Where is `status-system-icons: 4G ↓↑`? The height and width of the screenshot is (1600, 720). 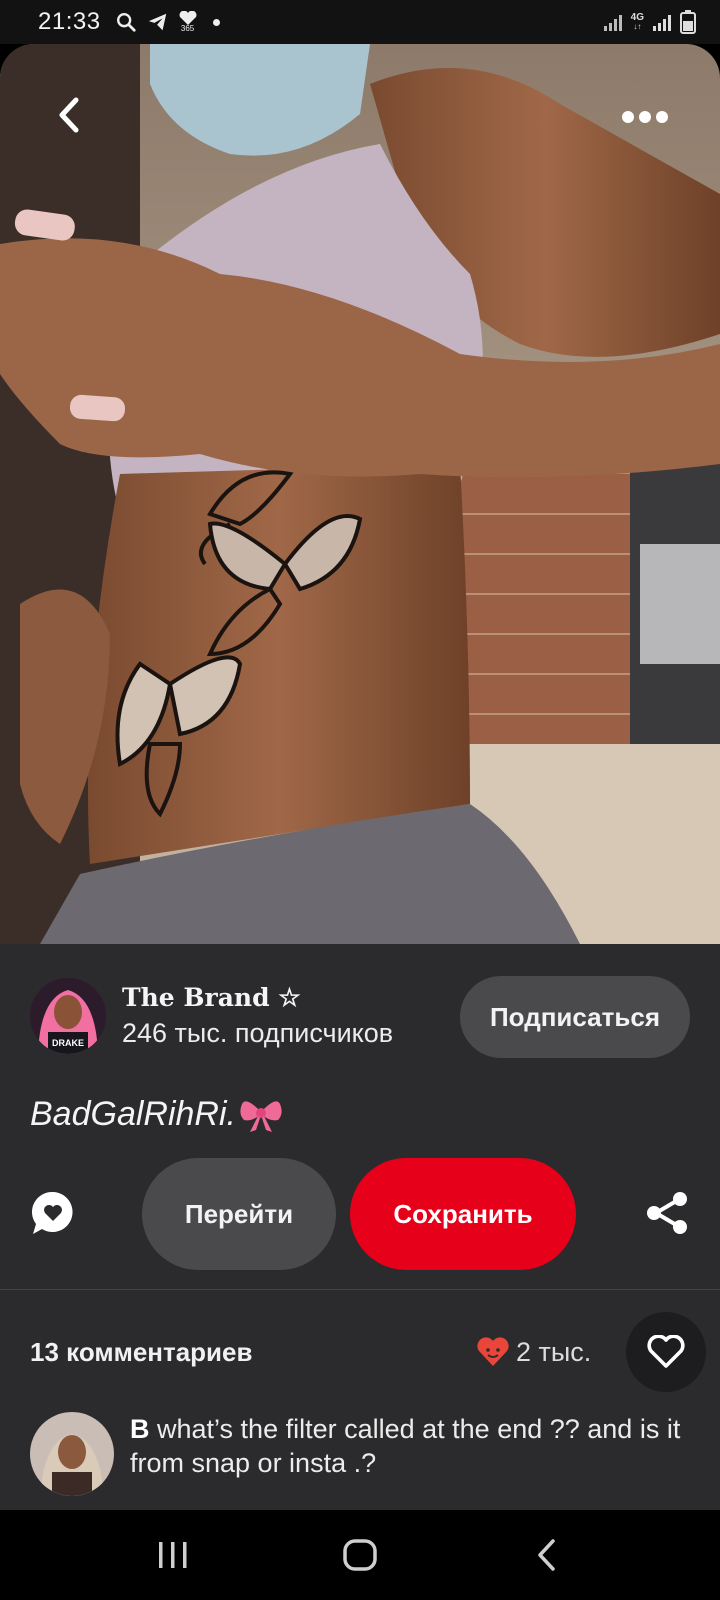
status-system-icons: 4G ↓↑ is located at coordinates (649, 22).